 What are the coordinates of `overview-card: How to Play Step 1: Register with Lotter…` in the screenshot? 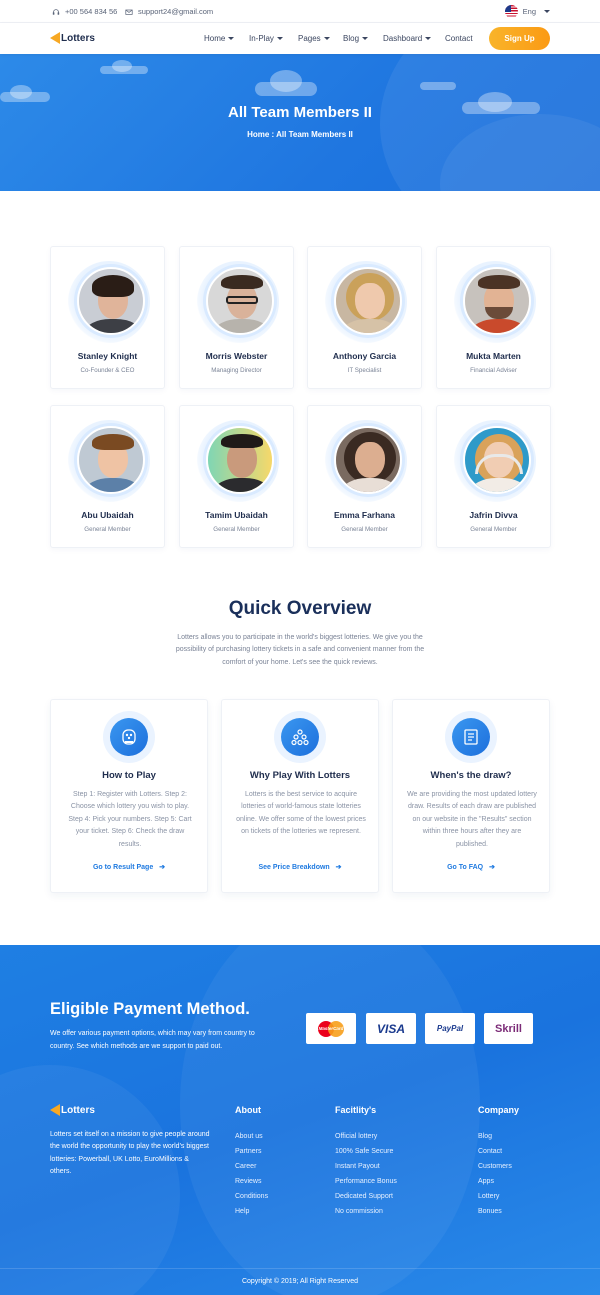 It's located at (129, 796).